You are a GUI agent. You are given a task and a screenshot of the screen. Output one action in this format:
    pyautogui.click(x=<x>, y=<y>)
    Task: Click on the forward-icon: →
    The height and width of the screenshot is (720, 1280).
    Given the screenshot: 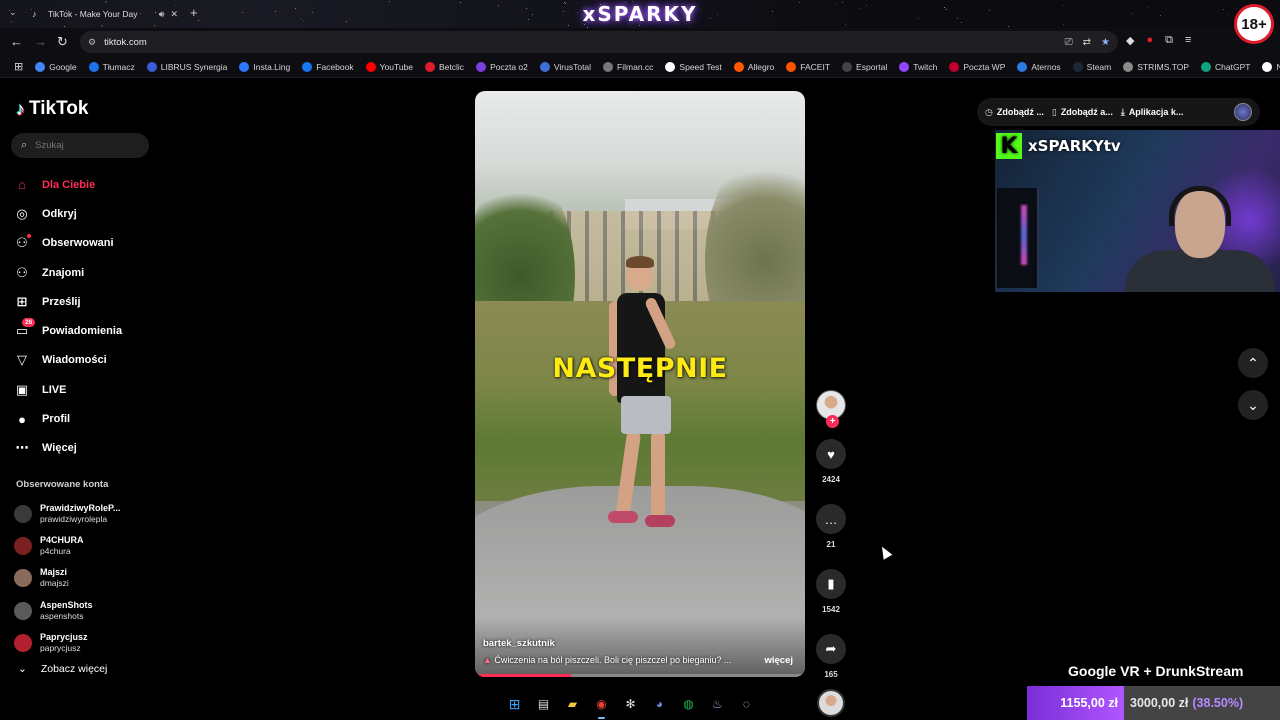 What is the action you would take?
    pyautogui.click(x=40, y=41)
    